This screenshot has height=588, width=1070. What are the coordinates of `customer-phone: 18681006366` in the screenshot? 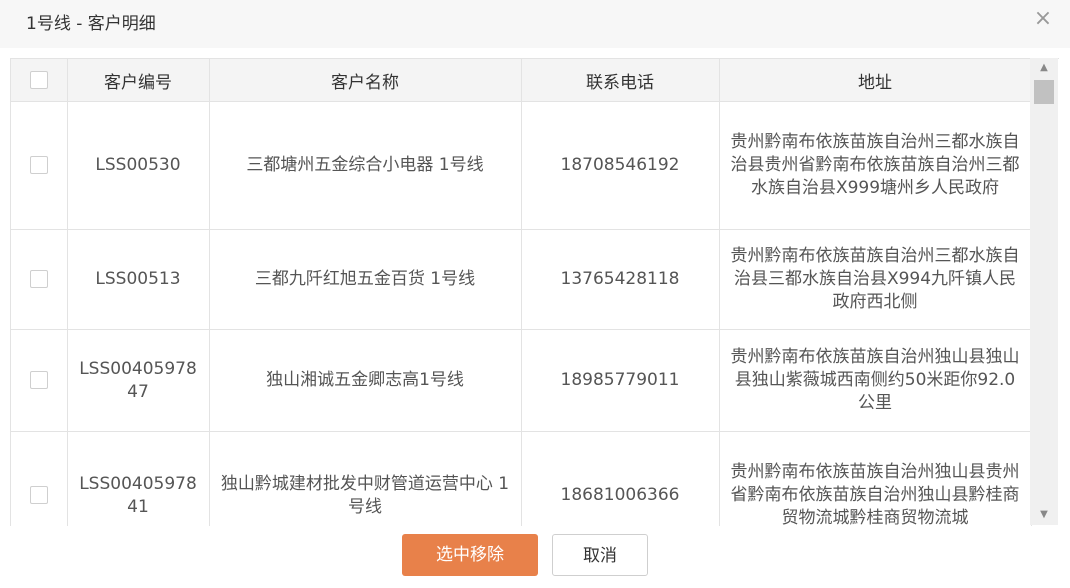 It's located at (620, 478).